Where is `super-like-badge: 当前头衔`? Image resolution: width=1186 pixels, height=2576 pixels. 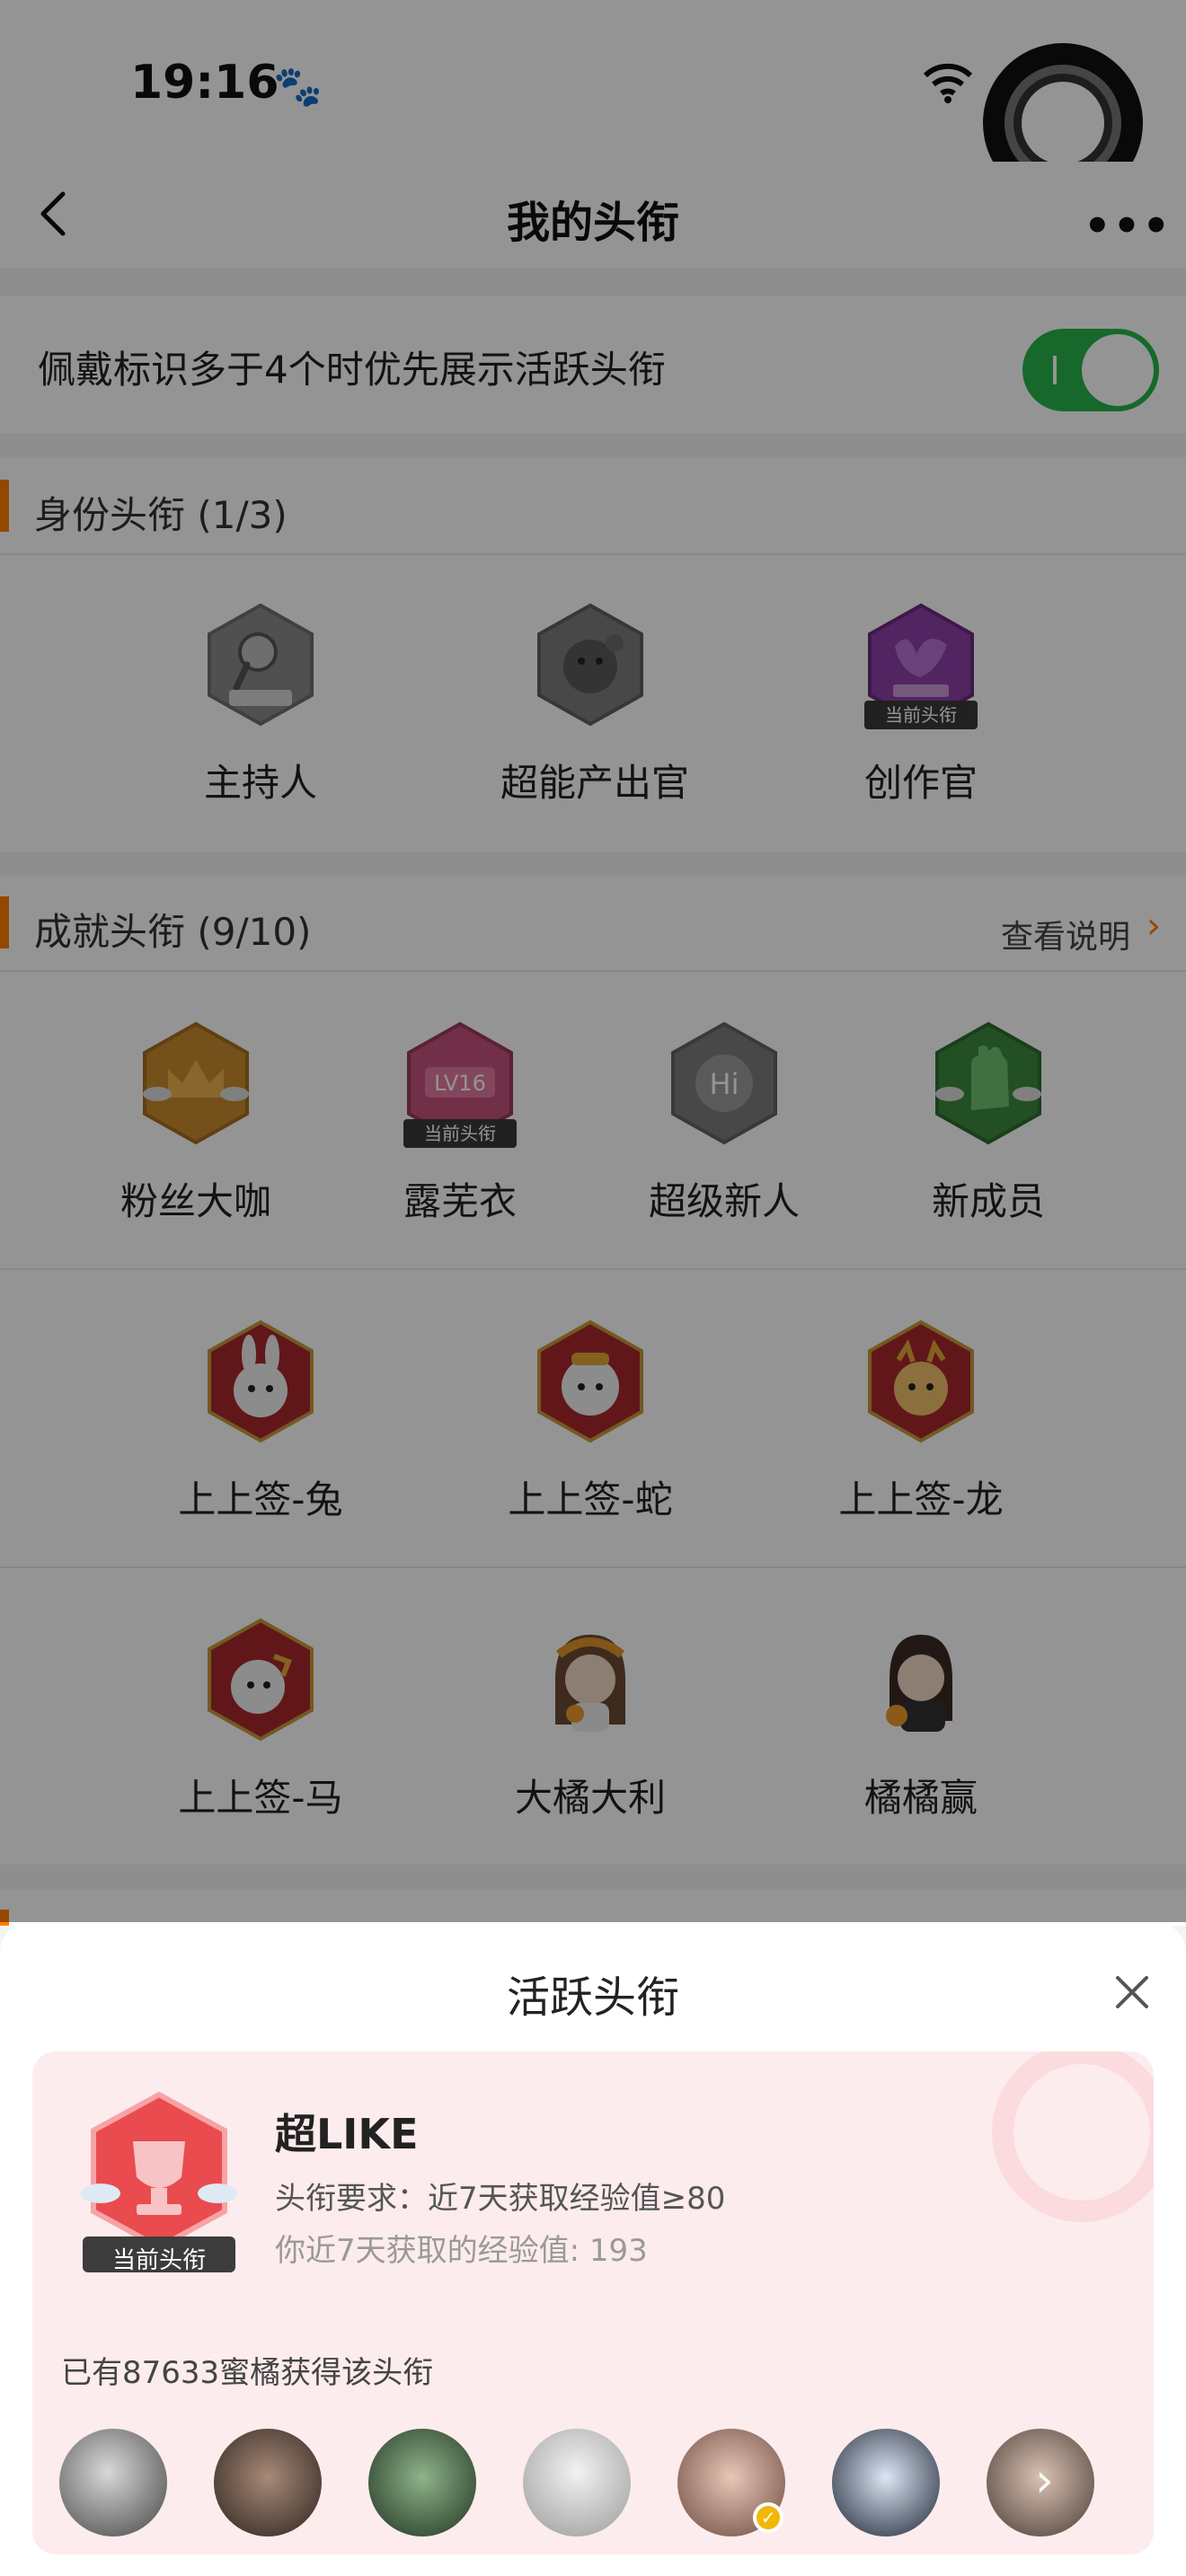
super-like-badge: 当前头衔 is located at coordinates (159, 2181).